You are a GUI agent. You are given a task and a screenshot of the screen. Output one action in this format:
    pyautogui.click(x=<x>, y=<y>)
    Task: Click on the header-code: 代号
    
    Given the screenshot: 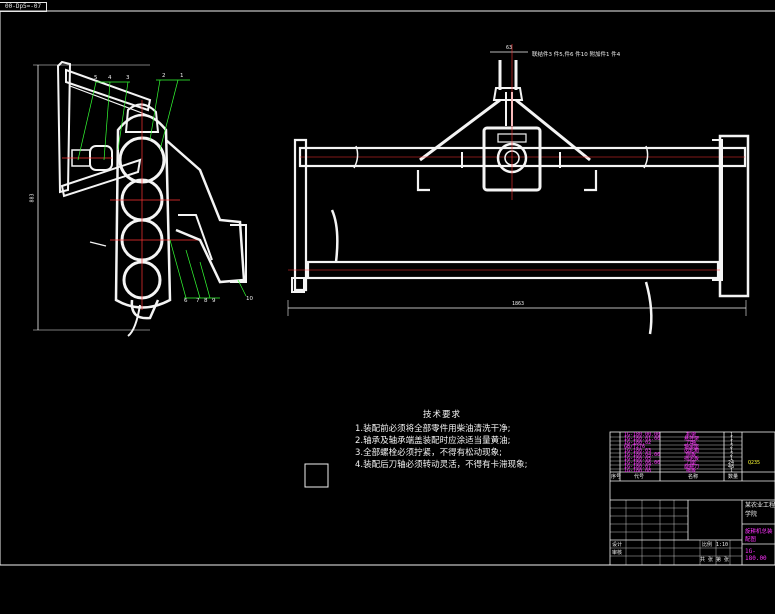 What is the action you would take?
    pyautogui.click(x=639, y=477)
    